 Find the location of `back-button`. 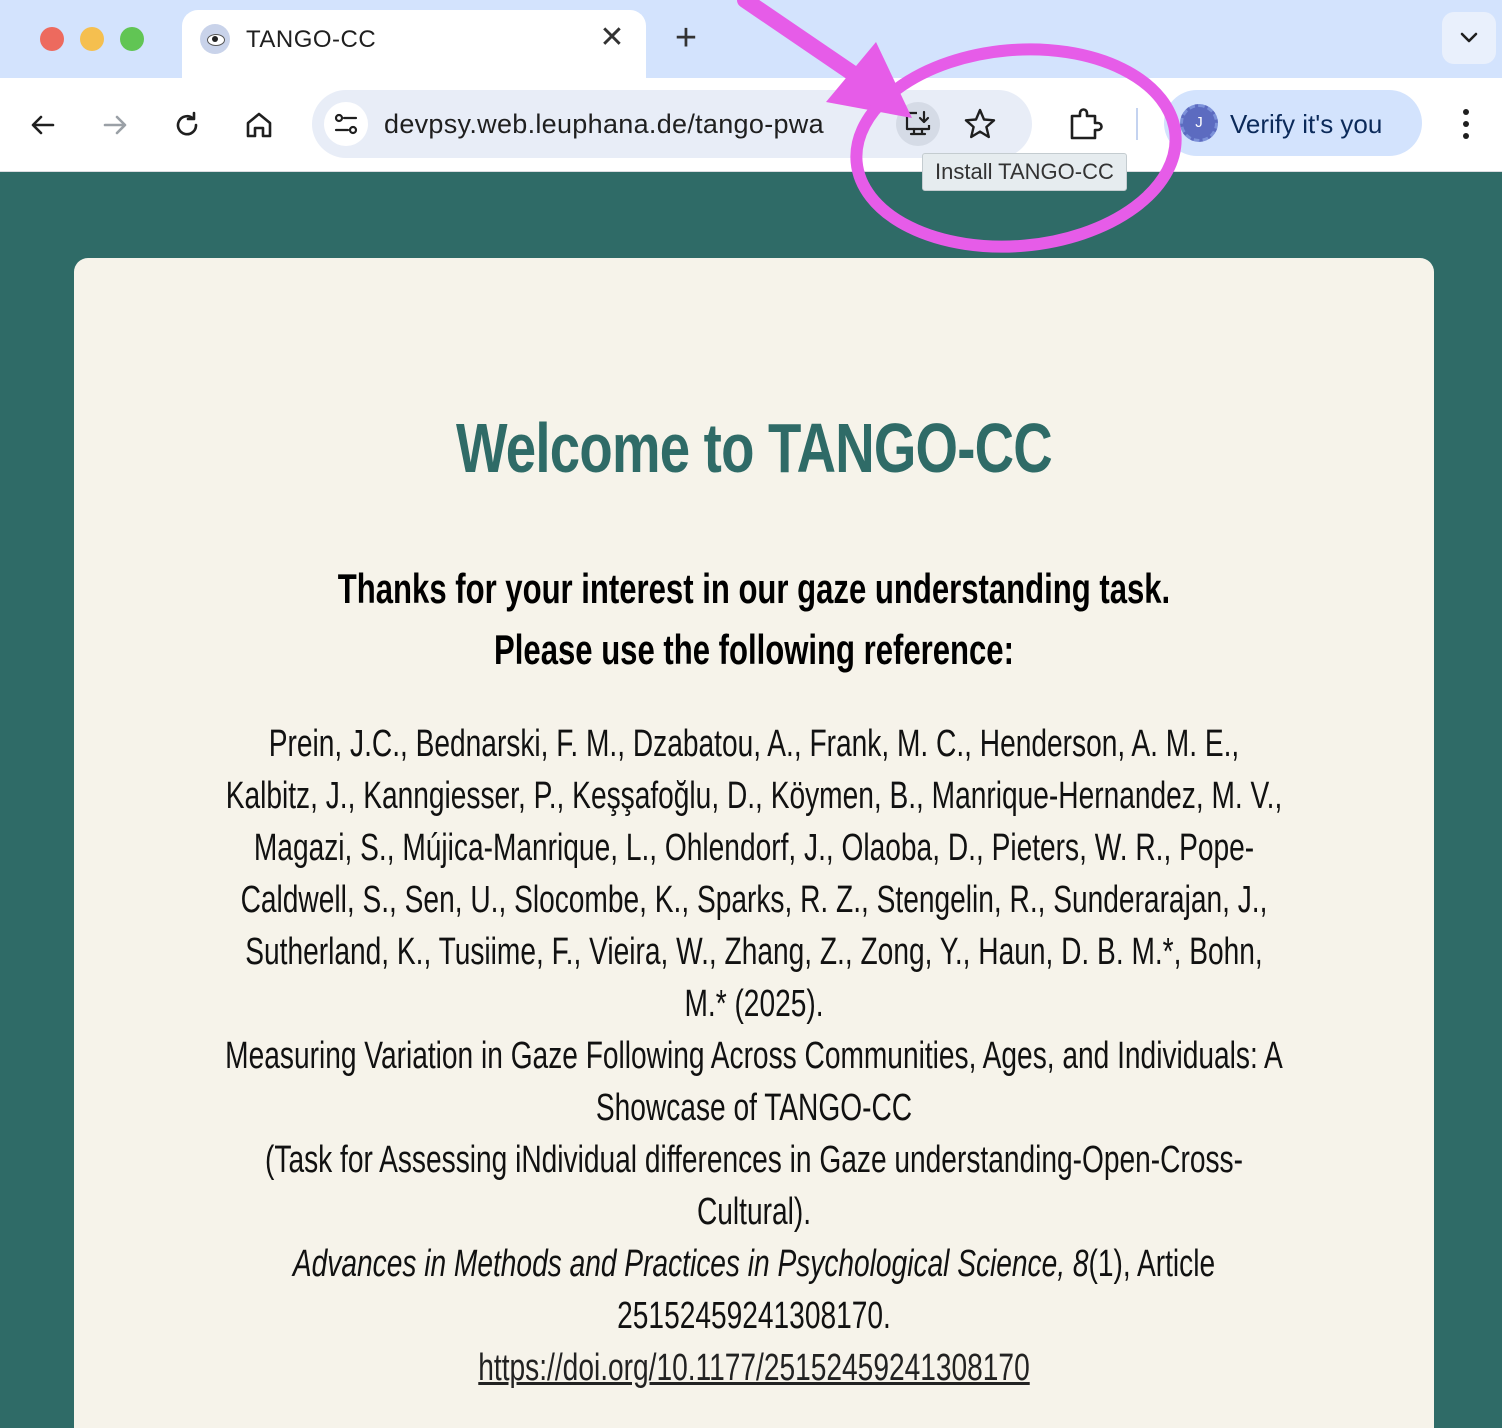

back-button is located at coordinates (43, 125).